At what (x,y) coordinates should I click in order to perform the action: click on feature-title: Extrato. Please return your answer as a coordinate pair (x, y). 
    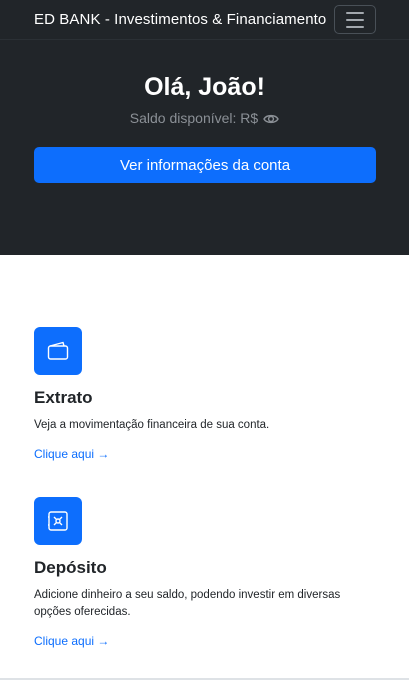
    Looking at the image, I should click on (63, 397).